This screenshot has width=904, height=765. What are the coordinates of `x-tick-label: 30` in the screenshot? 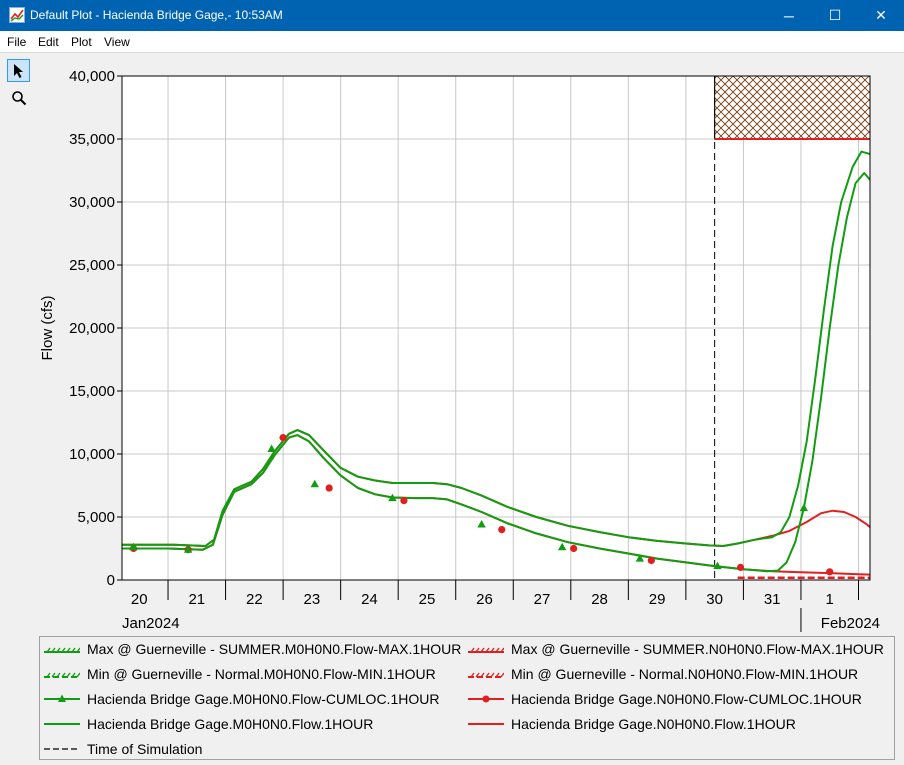 It's located at (714, 599).